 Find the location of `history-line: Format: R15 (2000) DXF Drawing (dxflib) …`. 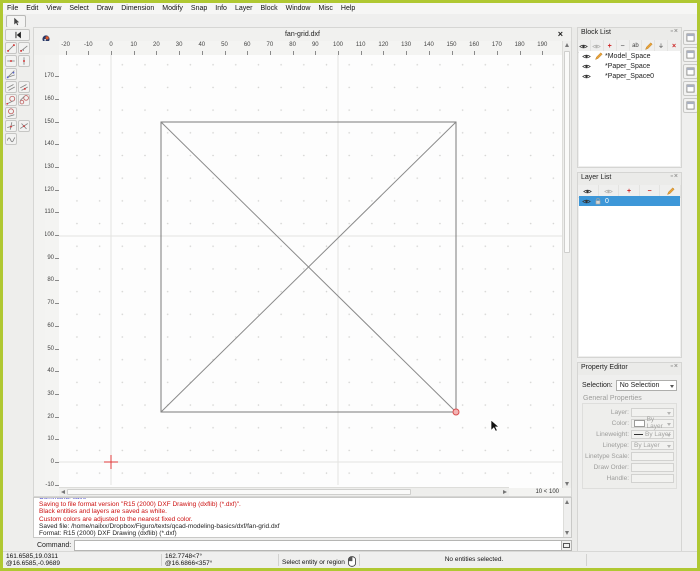

history-line: Format: R15 (2000) DXF Drawing (dxflib) … is located at coordinates (108, 534).